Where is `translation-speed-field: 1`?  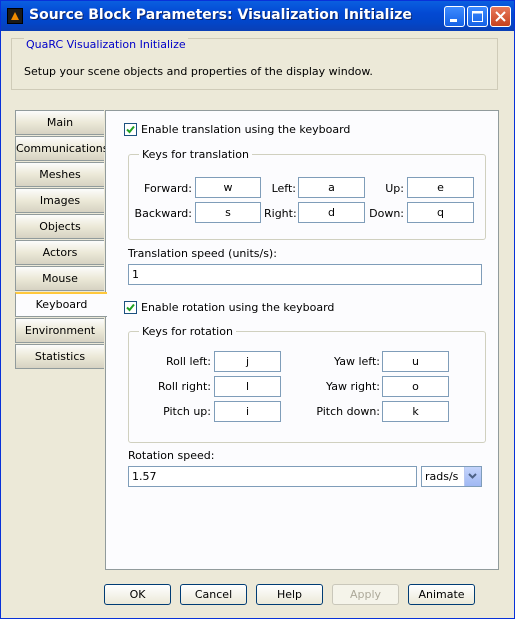 translation-speed-field: 1 is located at coordinates (305, 274).